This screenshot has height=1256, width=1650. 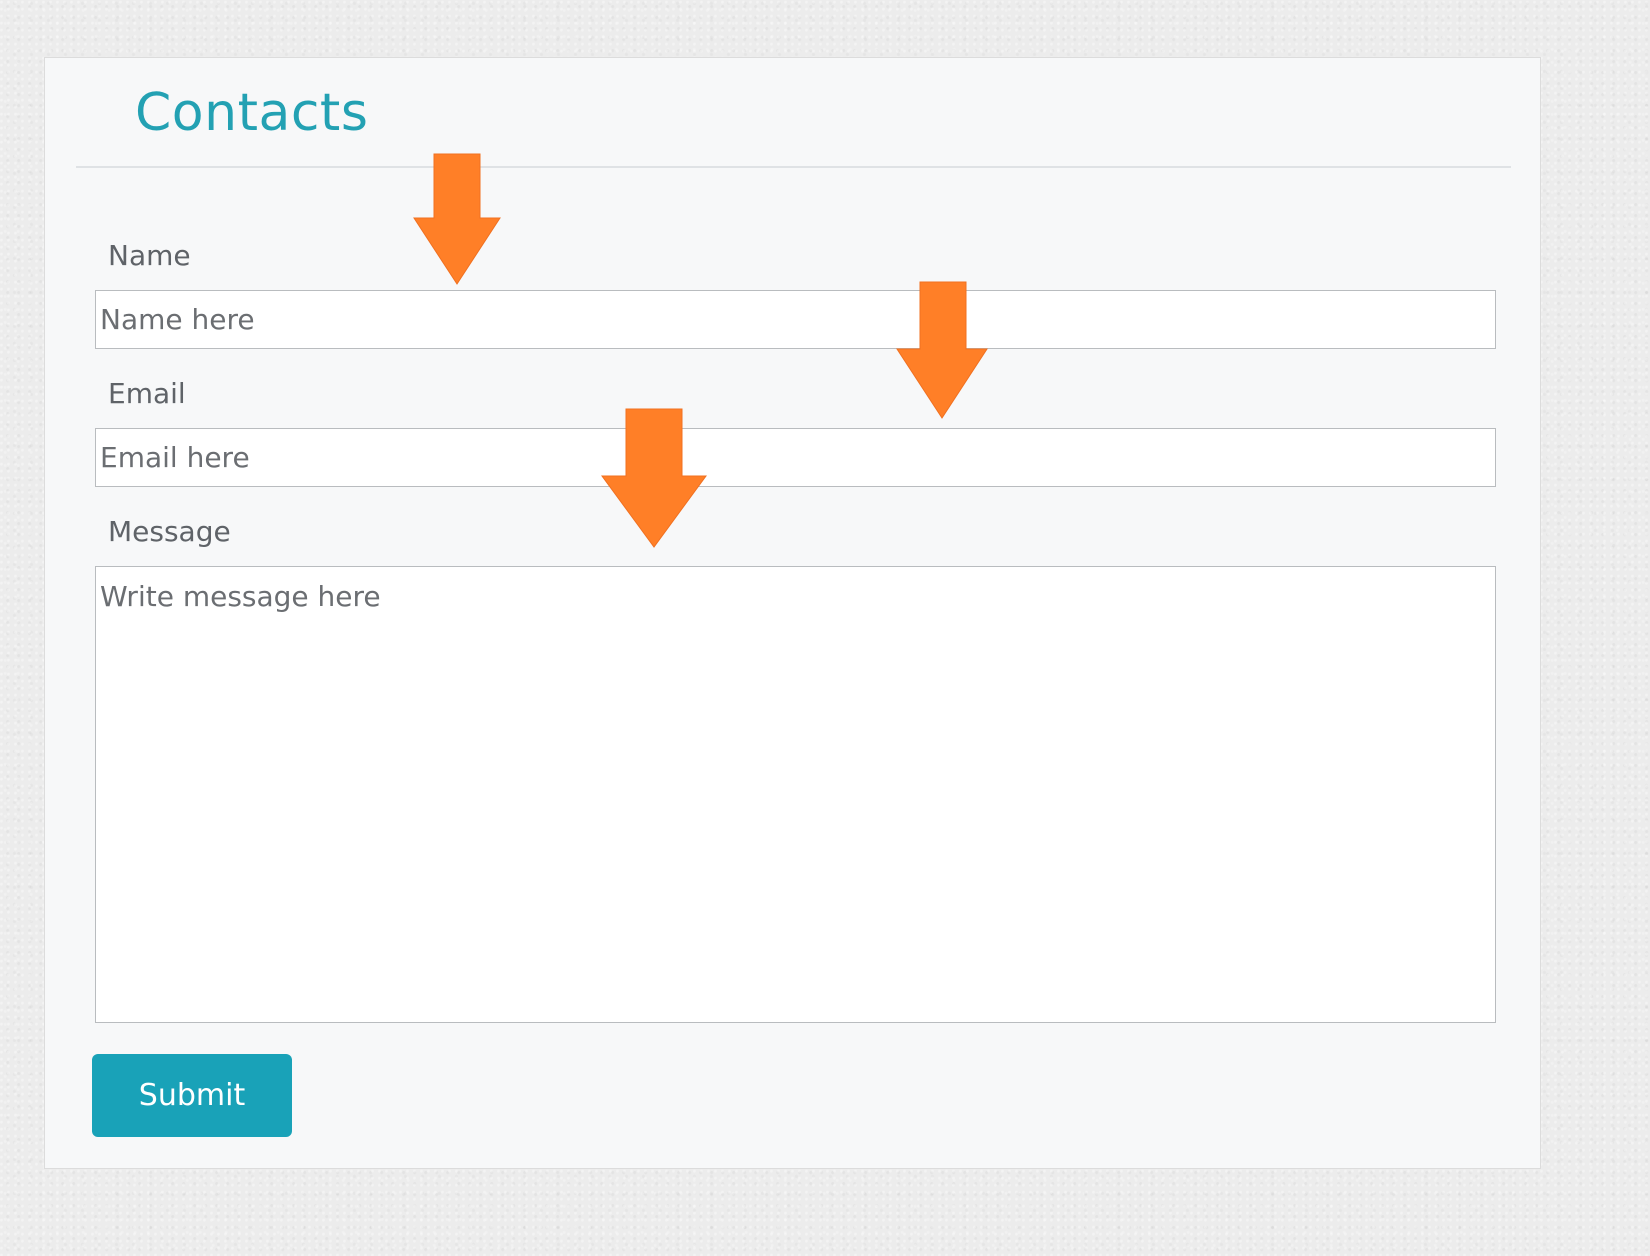 I want to click on name-field, so click(x=795, y=319).